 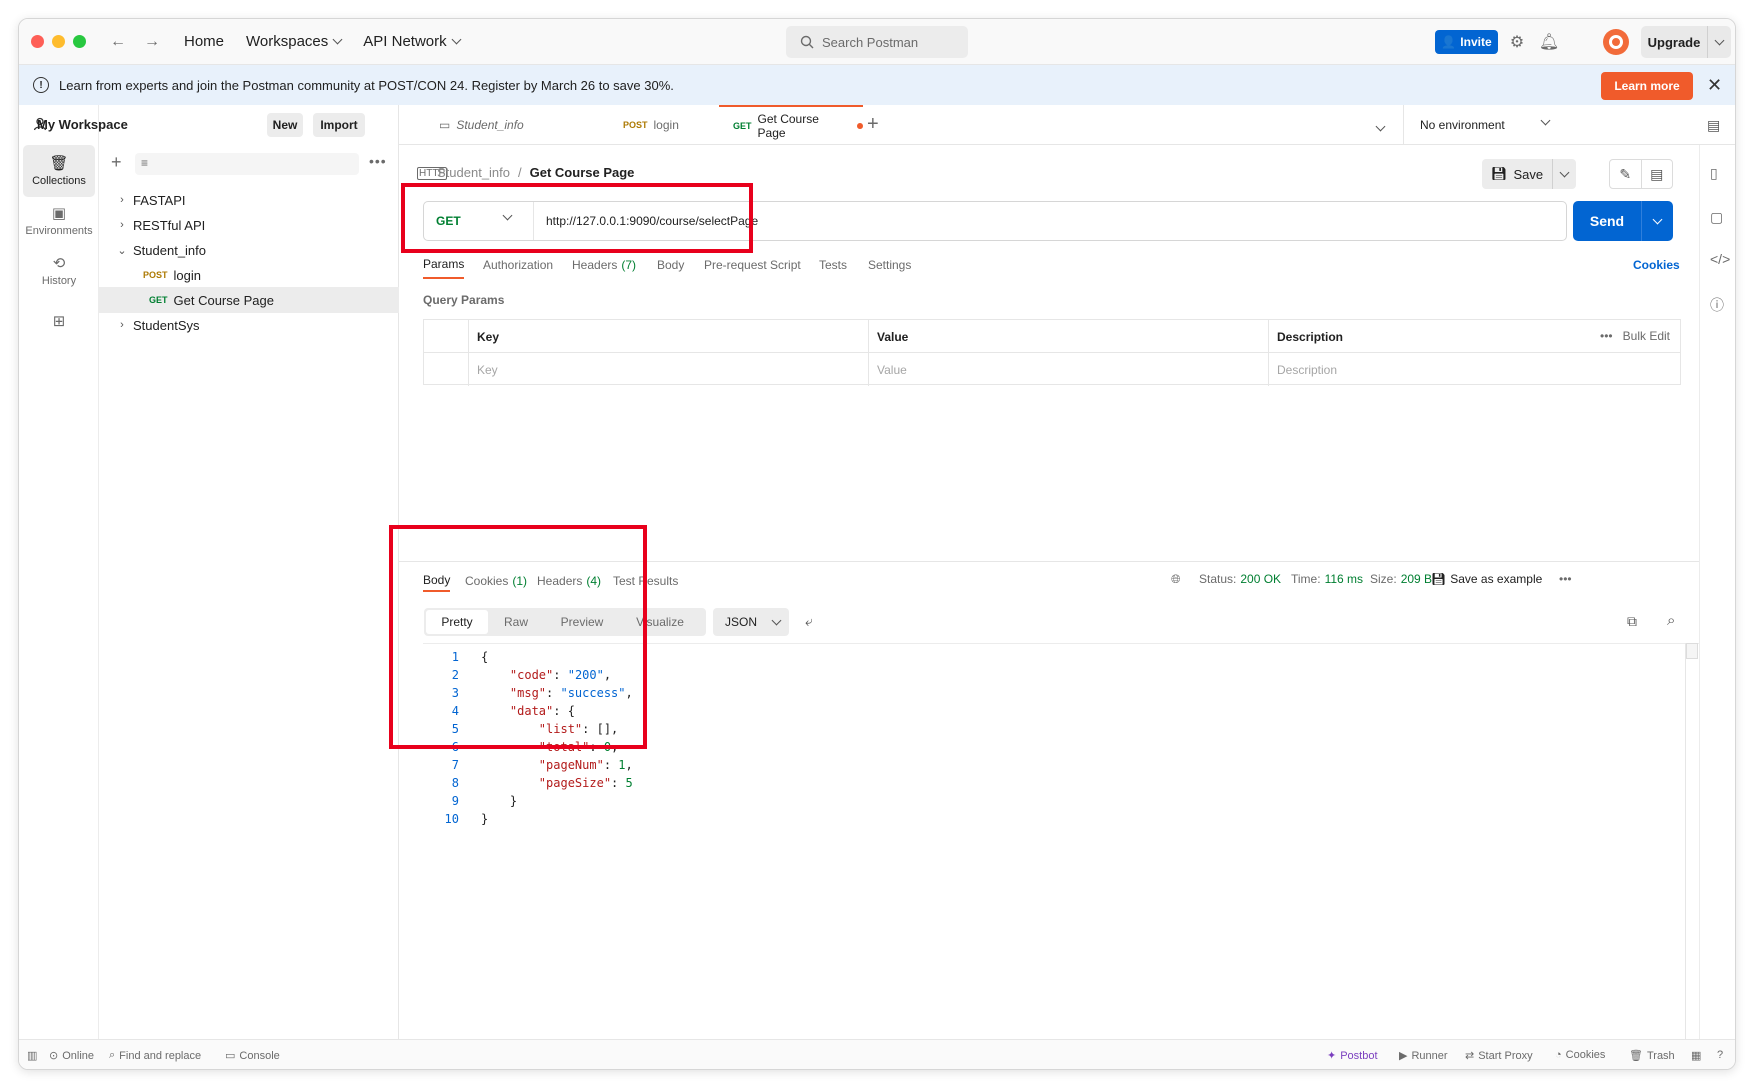 What do you see at coordinates (833, 265) in the screenshot?
I see `tab-tests: Tests` at bounding box center [833, 265].